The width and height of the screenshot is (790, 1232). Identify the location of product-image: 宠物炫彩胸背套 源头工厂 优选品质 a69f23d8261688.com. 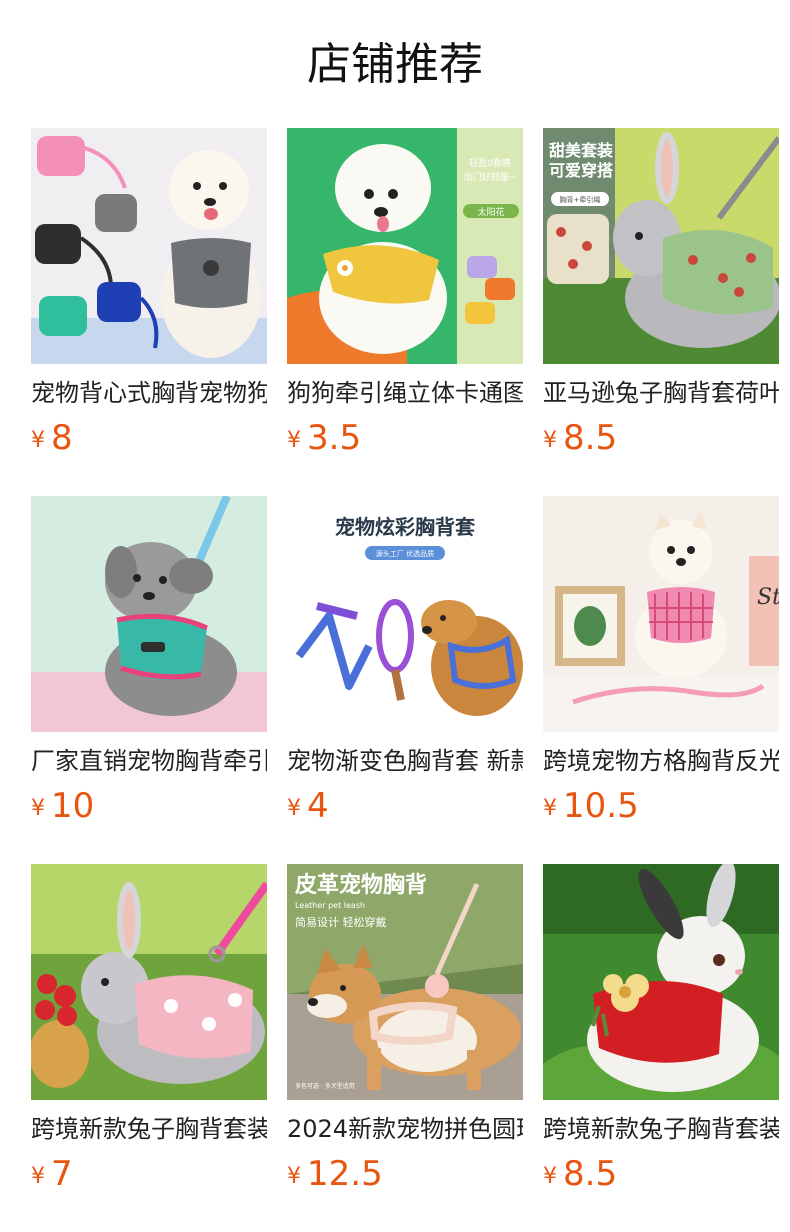
(405, 614).